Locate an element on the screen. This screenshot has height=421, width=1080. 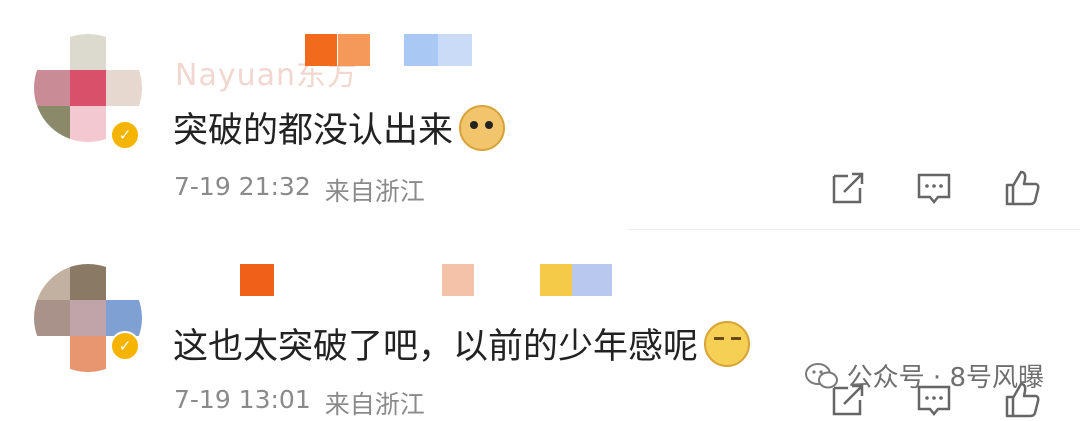
share-icon is located at coordinates (848, 188).